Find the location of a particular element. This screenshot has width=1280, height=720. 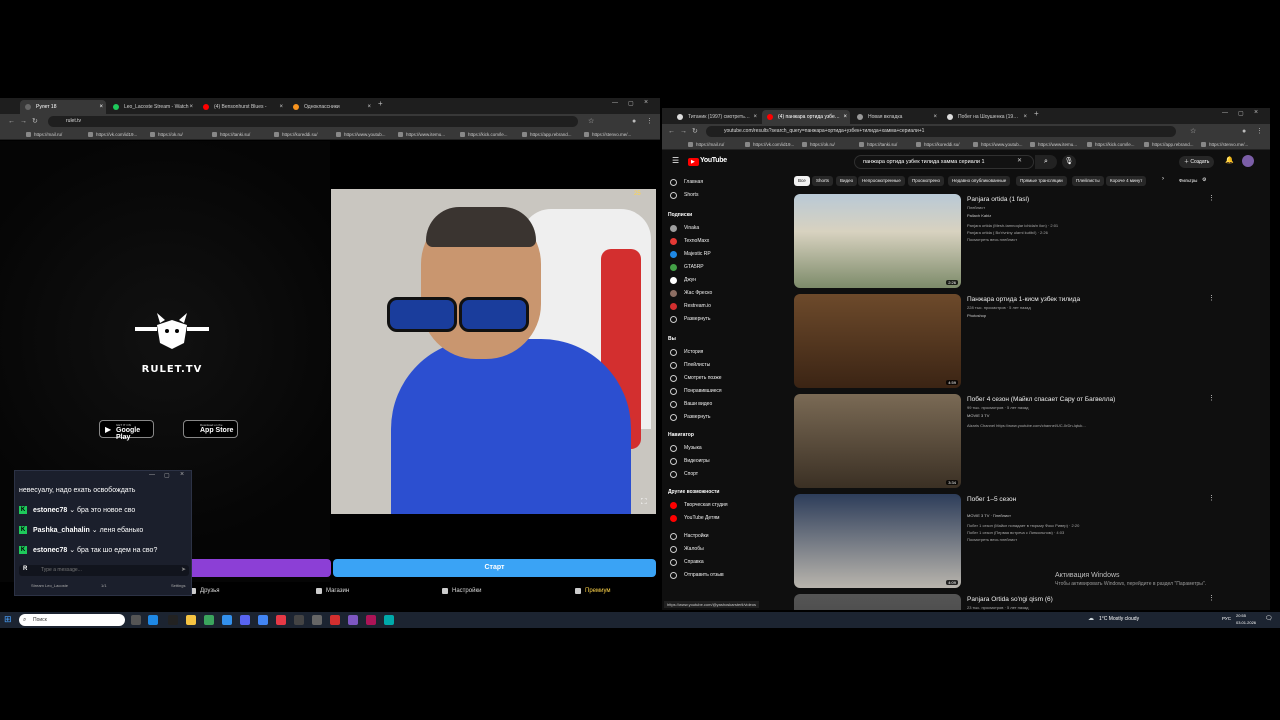

other-header: Другие возможности is located at coordinates (718, 492).